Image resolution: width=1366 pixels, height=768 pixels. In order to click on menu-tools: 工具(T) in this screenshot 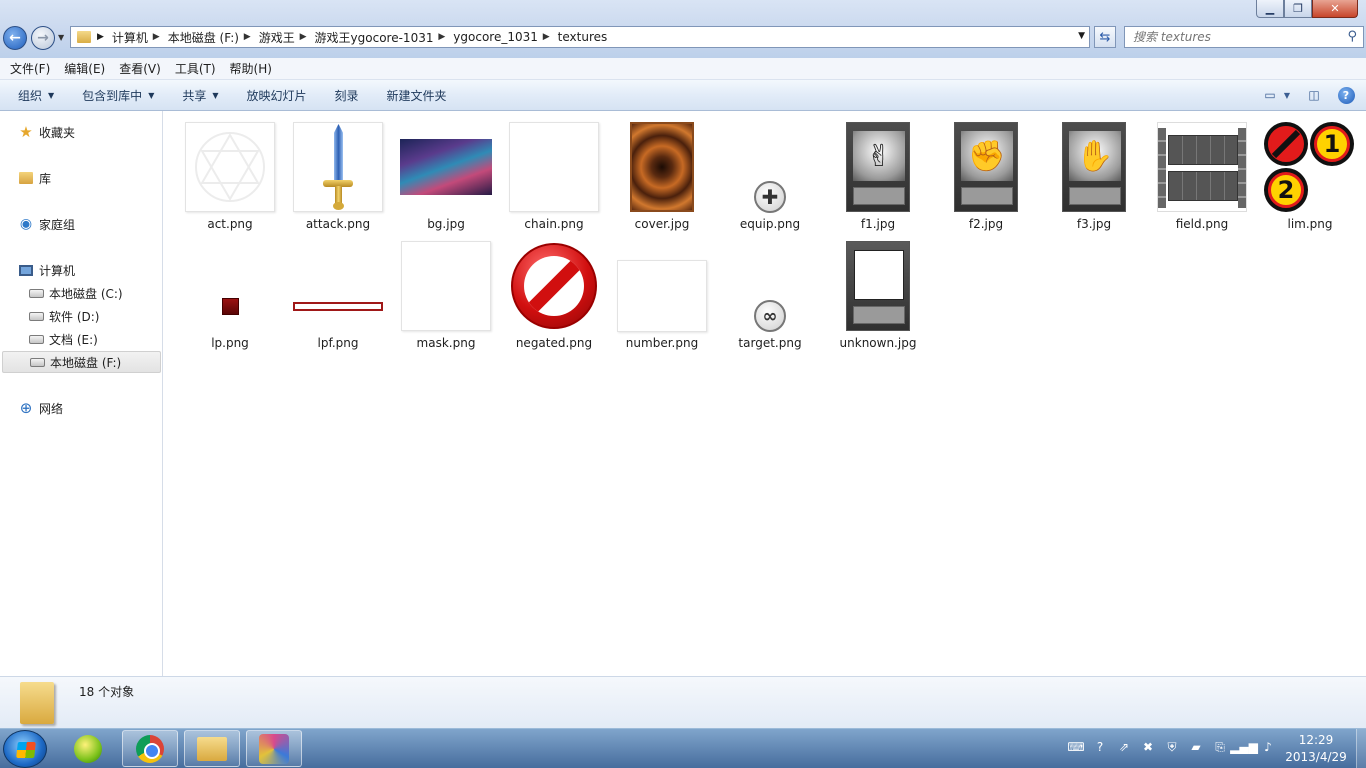, I will do `click(195, 68)`.